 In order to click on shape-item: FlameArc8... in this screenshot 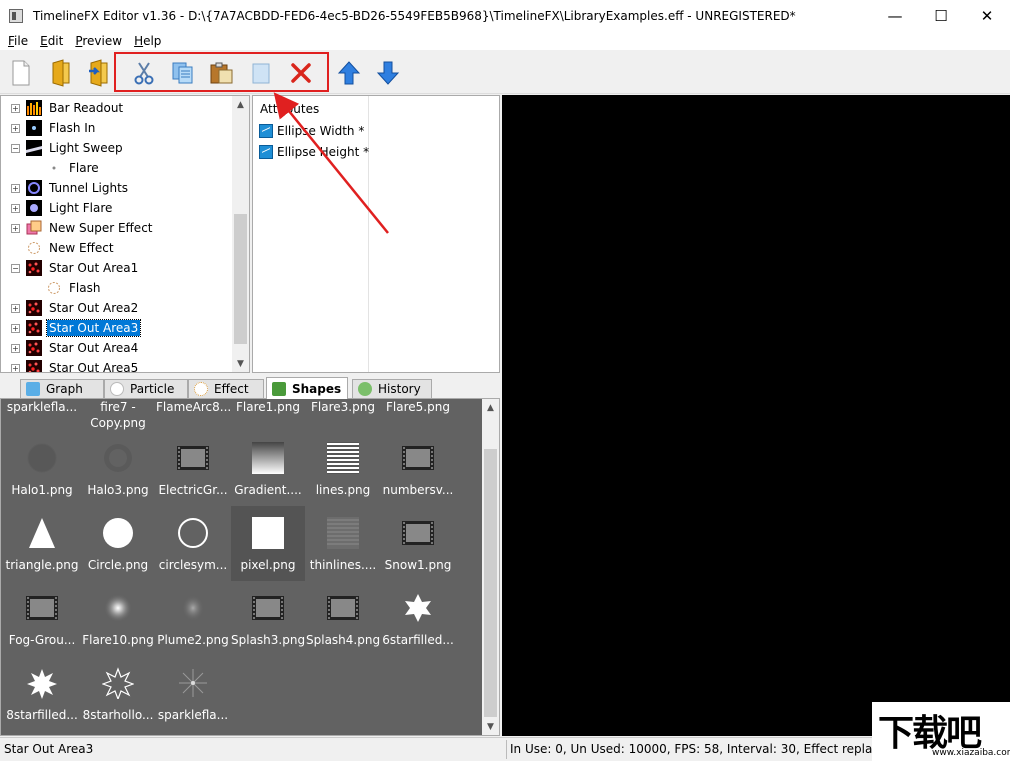, I will do `click(193, 412)`.